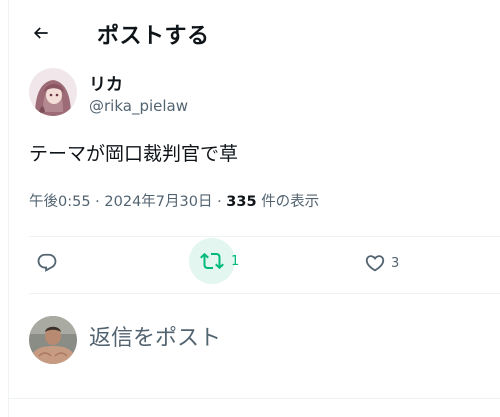 This screenshot has height=417, width=500. What do you see at coordinates (279, 338) in the screenshot?
I see `reply-input` at bounding box center [279, 338].